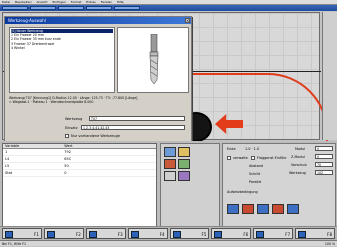 The image size is (337, 247). Describe the element at coordinates (95, 136) in the screenshot. I see `option-label: Nur vorhandene Werkzeuge` at that location.